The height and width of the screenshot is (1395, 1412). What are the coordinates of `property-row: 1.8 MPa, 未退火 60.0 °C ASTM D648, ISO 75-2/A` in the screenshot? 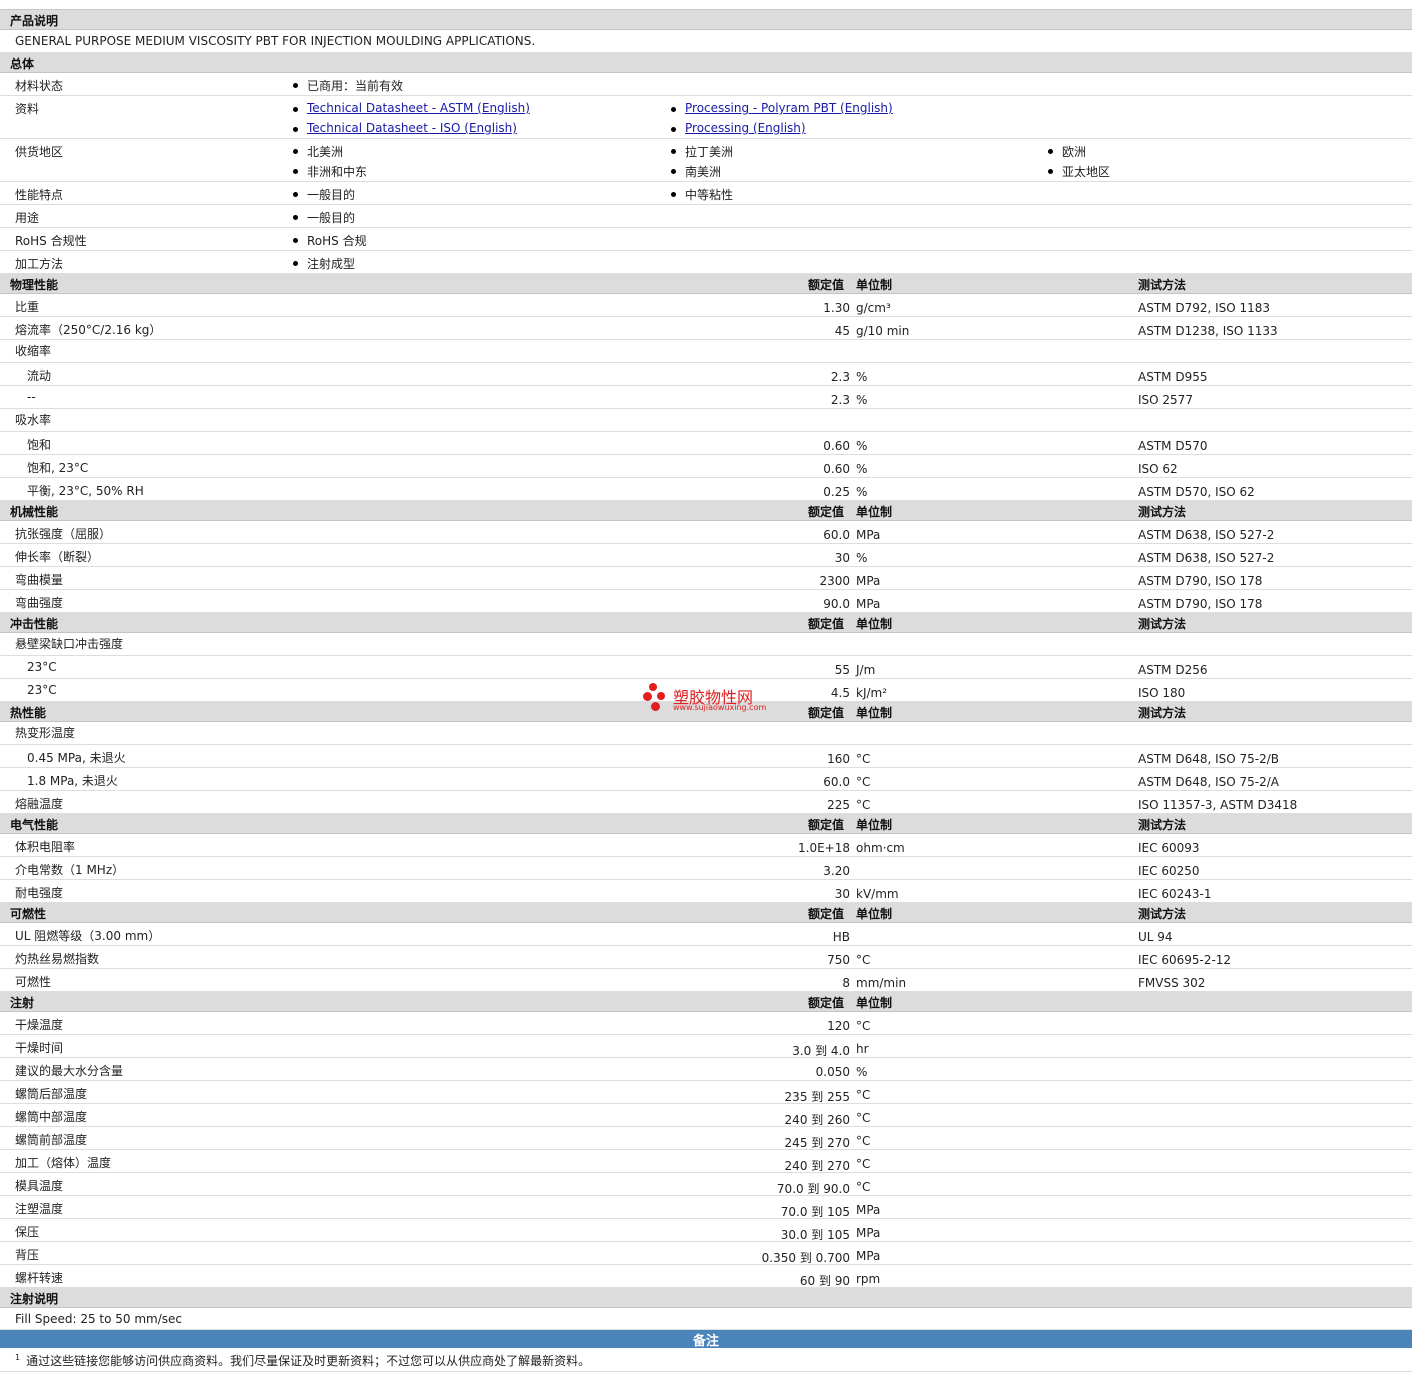 It's located at (706, 779).